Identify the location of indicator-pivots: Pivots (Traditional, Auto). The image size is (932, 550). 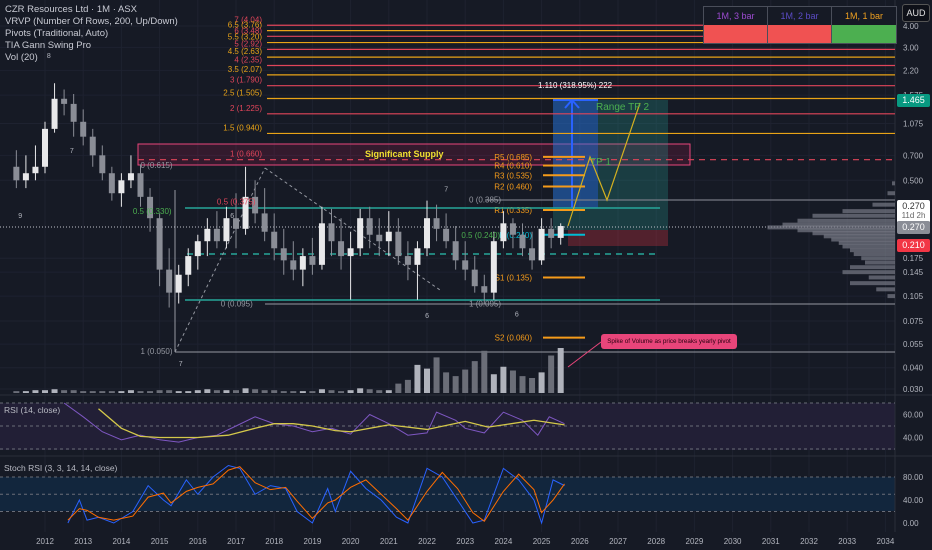
(91, 34).